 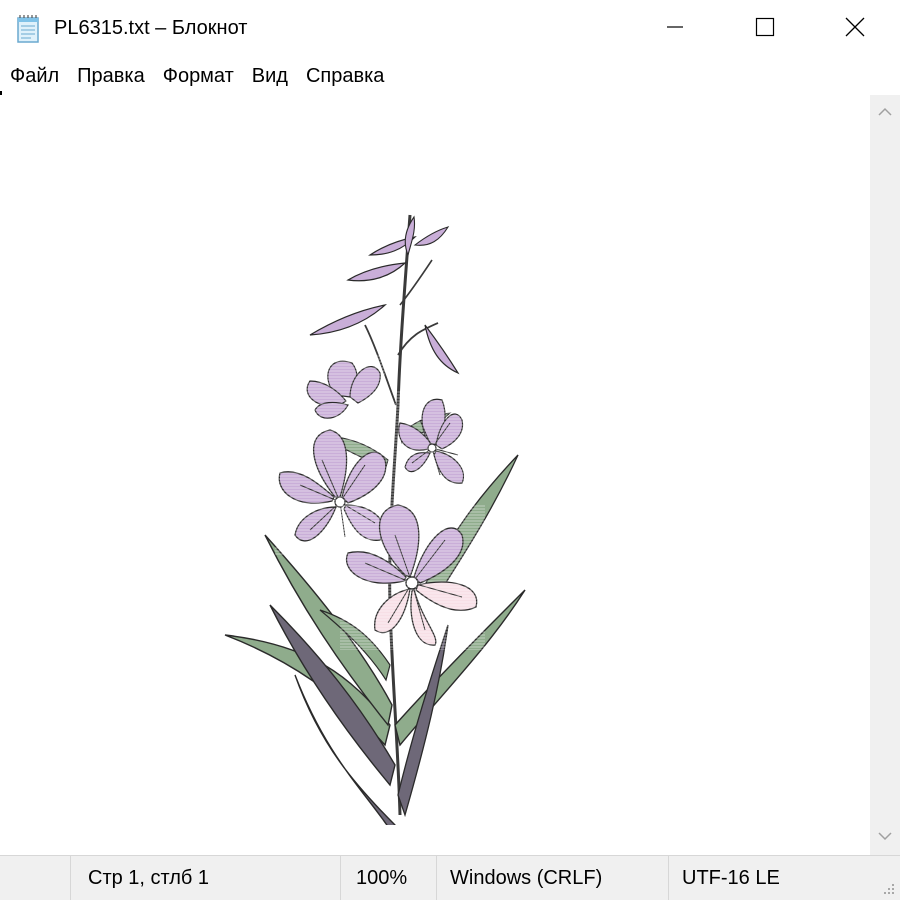 I want to click on chevron-up-icon, so click(x=885, y=113).